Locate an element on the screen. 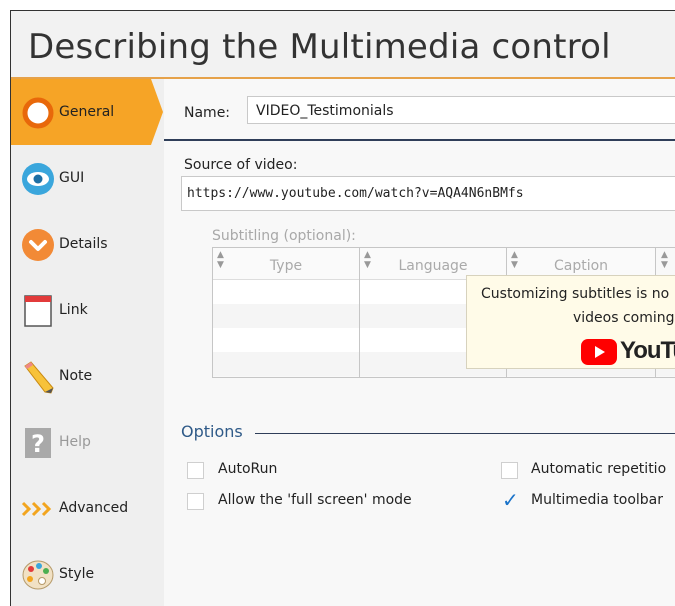 Image resolution: width=675 pixels, height=606 pixels. tooltip-text-line1: Customizing subtitles is no is located at coordinates (575, 294).